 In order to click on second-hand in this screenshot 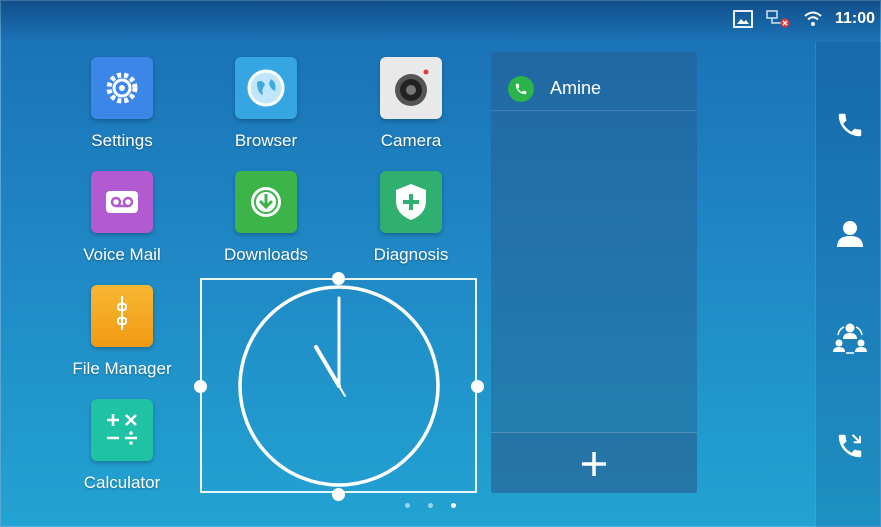, I will do `click(342, 391)`.